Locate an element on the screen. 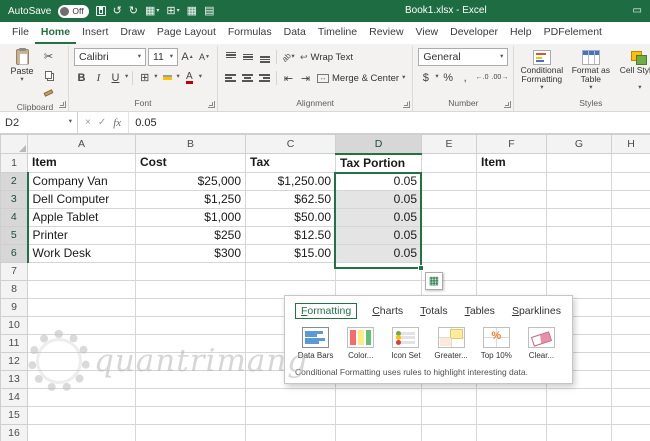  cell-F16 is located at coordinates (511, 432).